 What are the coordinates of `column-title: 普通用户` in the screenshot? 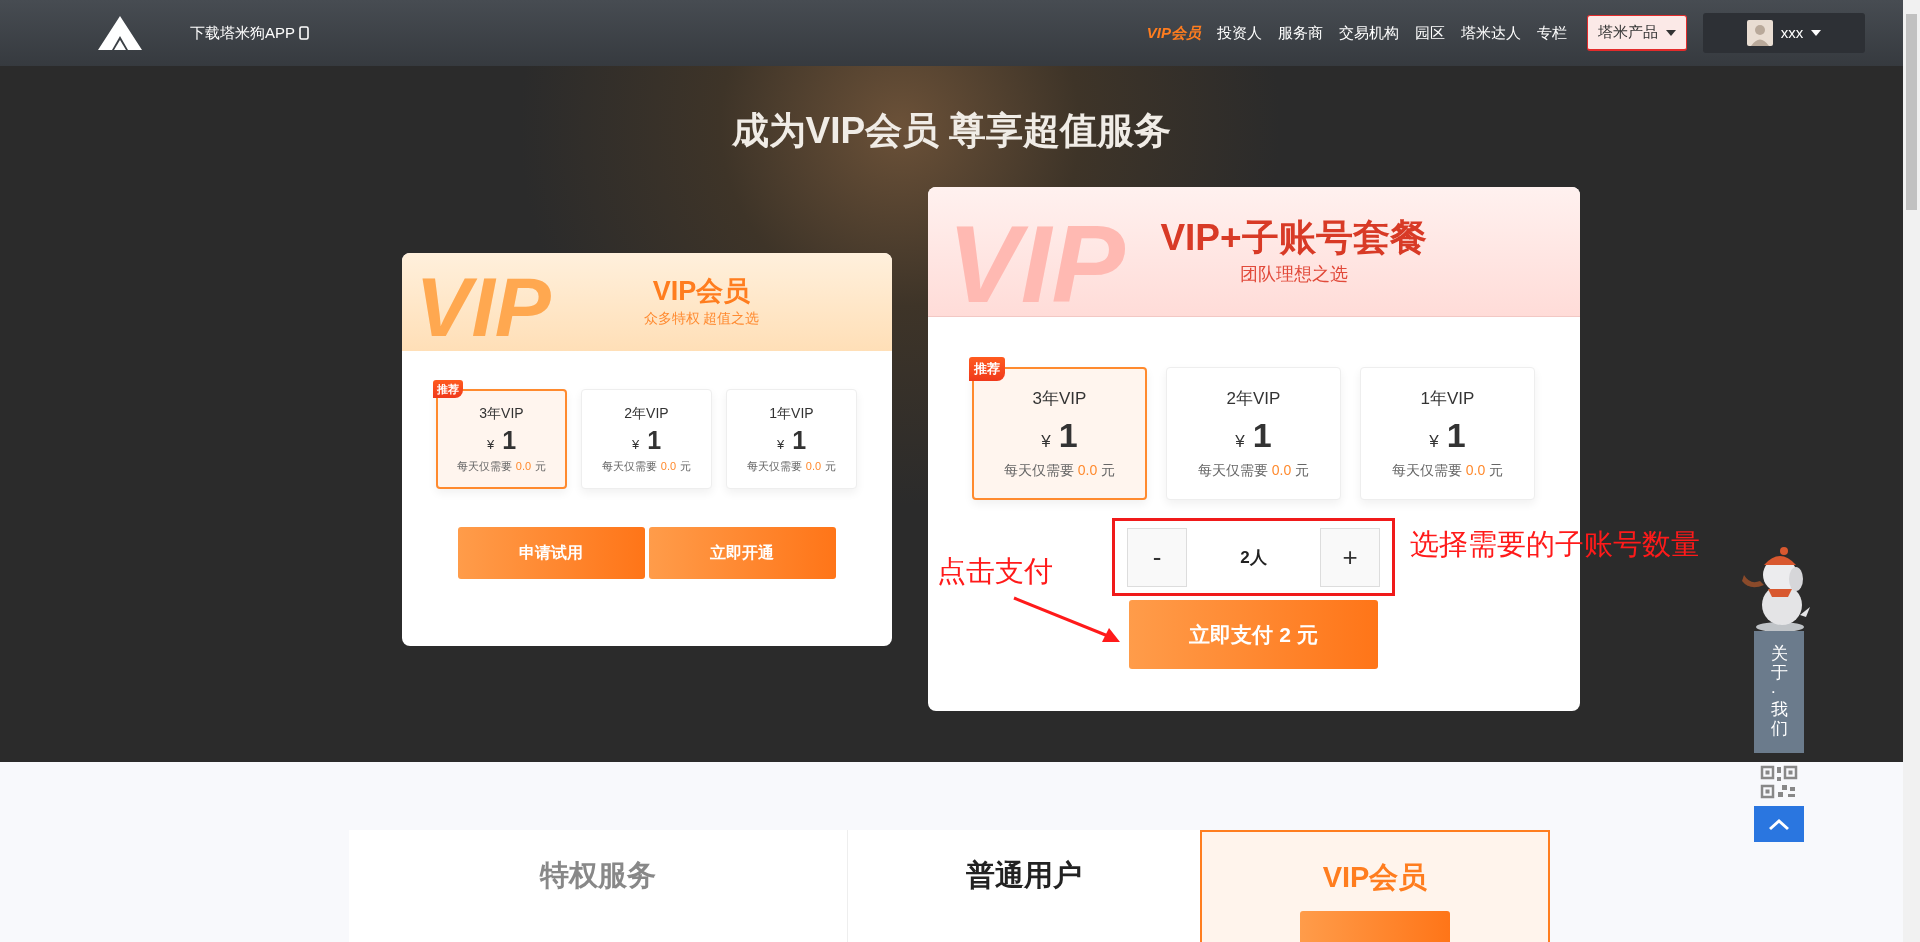 It's located at (1024, 875).